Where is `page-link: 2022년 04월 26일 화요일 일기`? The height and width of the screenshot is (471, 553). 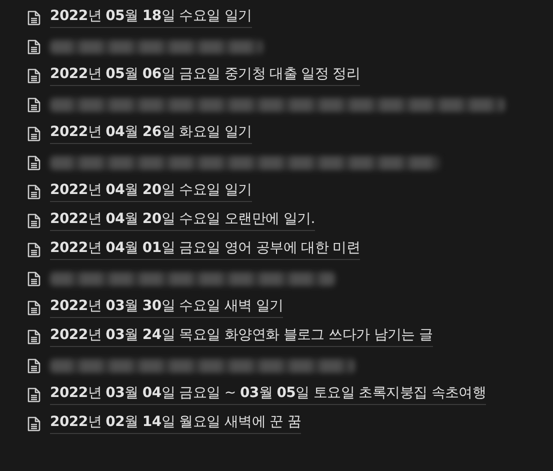
page-link: 2022년 04월 26일 화요일 일기 is located at coordinates (151, 133).